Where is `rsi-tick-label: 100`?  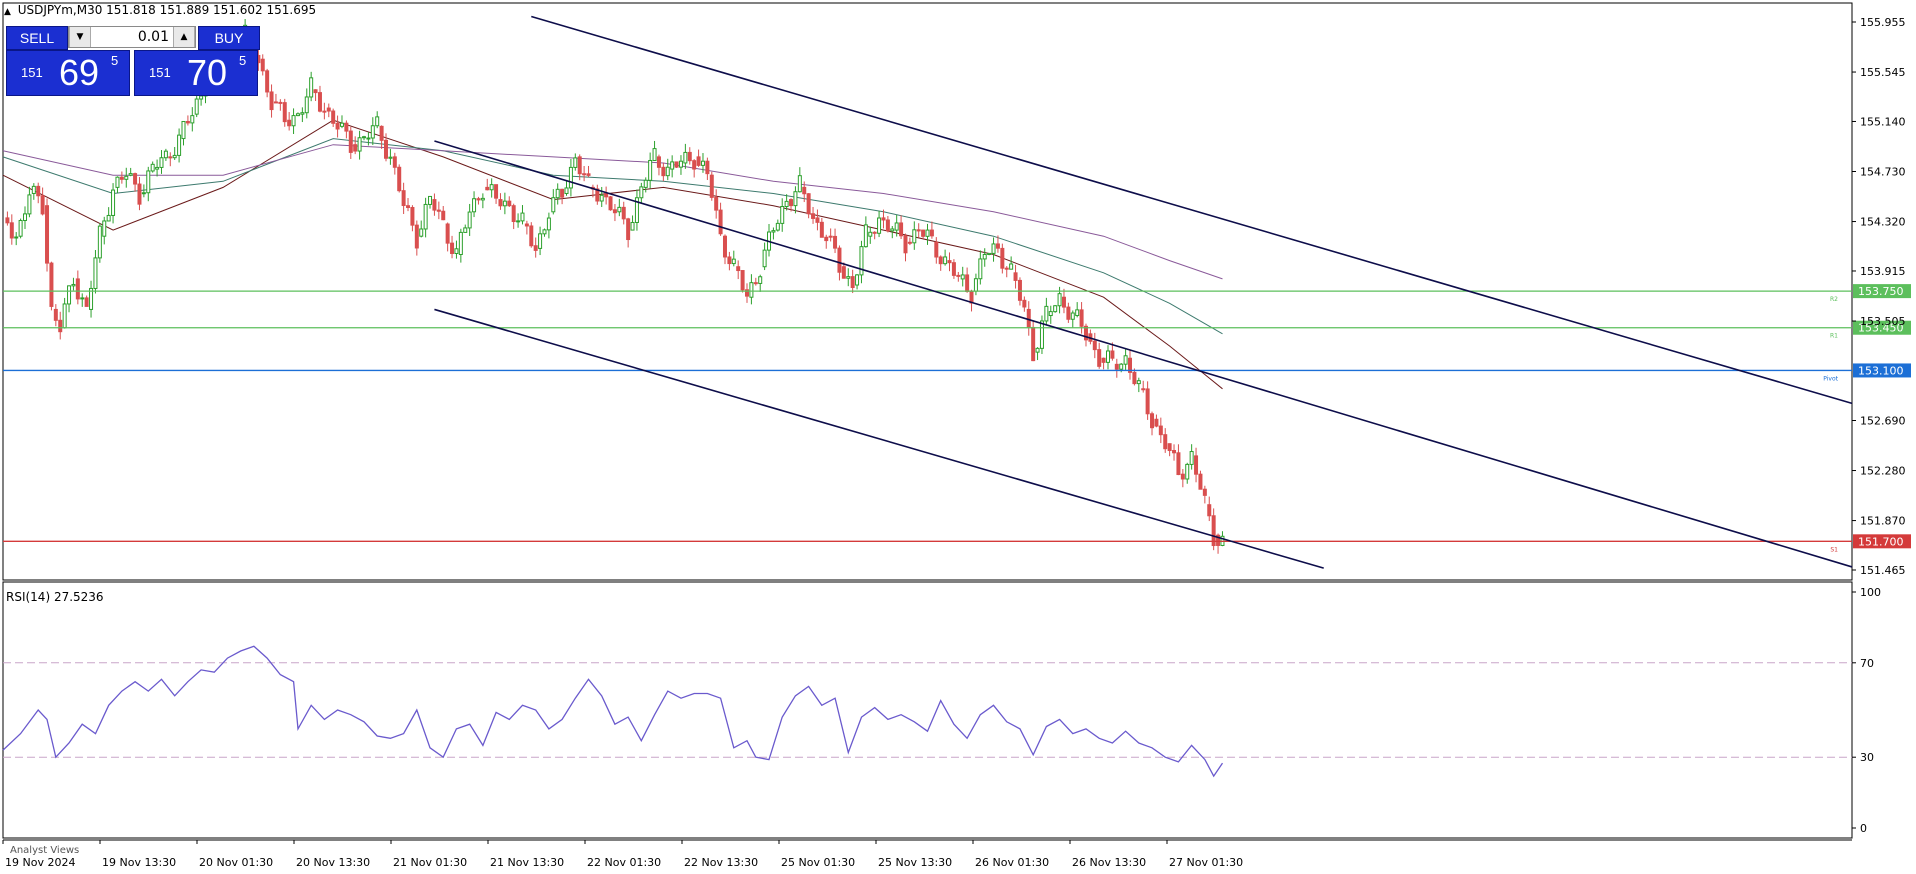 rsi-tick-label: 100 is located at coordinates (1870, 592).